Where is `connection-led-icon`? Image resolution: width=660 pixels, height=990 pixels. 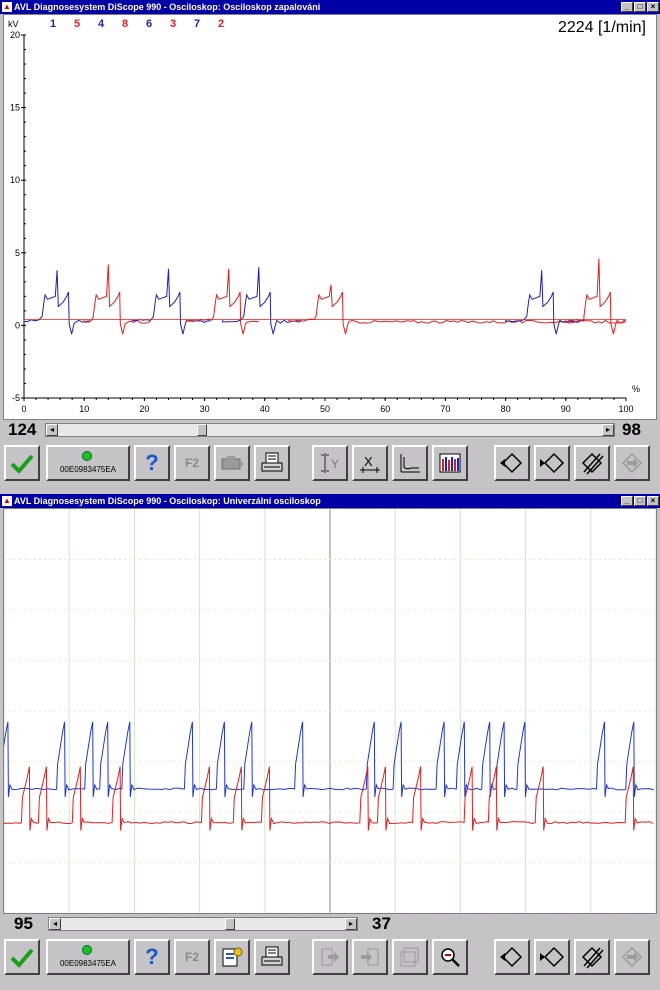 connection-led-icon is located at coordinates (87, 456).